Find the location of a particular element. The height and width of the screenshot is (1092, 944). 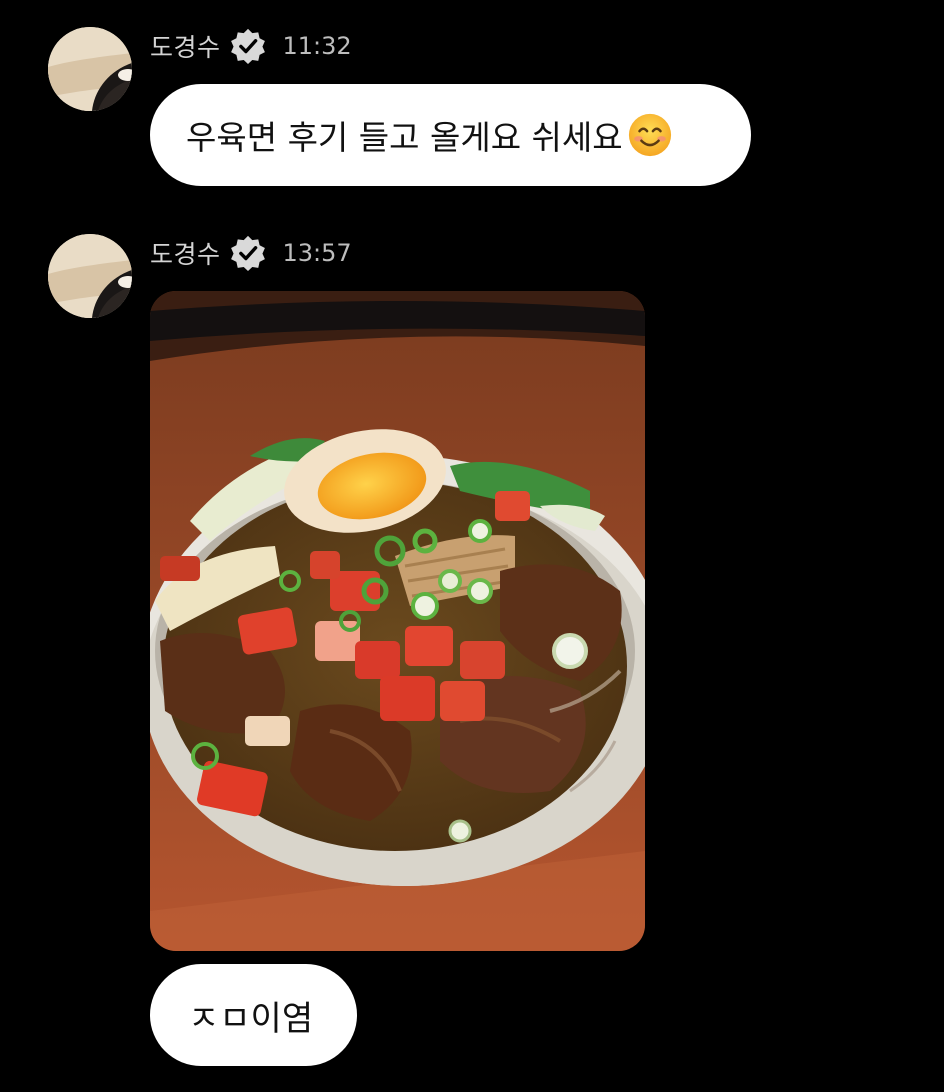

message-time: 11:32 is located at coordinates (317, 46).